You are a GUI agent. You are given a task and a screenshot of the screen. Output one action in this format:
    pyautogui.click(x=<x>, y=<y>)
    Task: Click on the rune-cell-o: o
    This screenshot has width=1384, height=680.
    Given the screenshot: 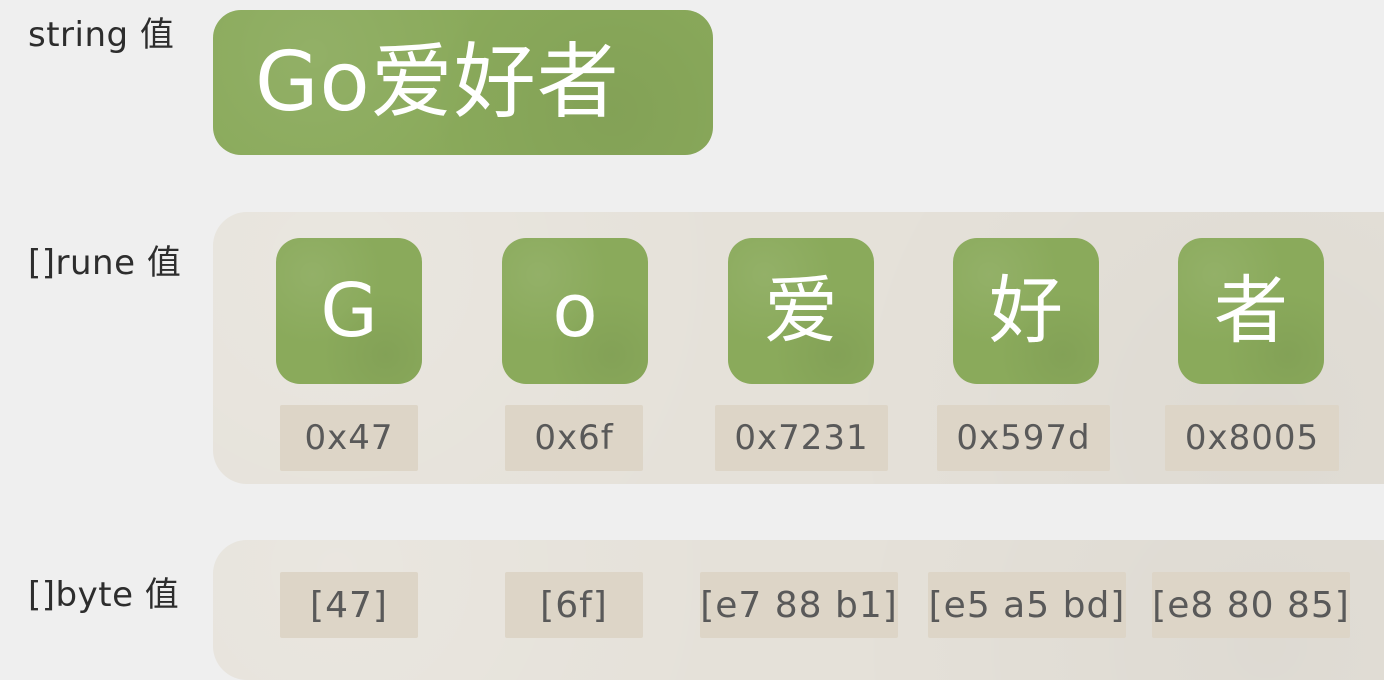 What is the action you would take?
    pyautogui.click(x=575, y=311)
    